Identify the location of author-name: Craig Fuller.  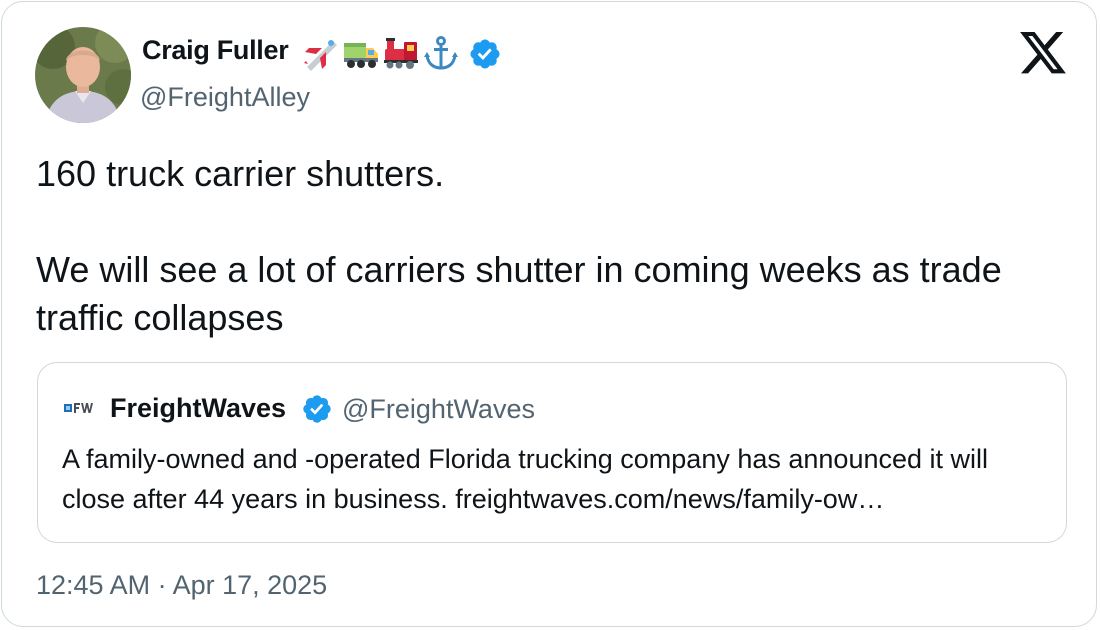
(215, 50).